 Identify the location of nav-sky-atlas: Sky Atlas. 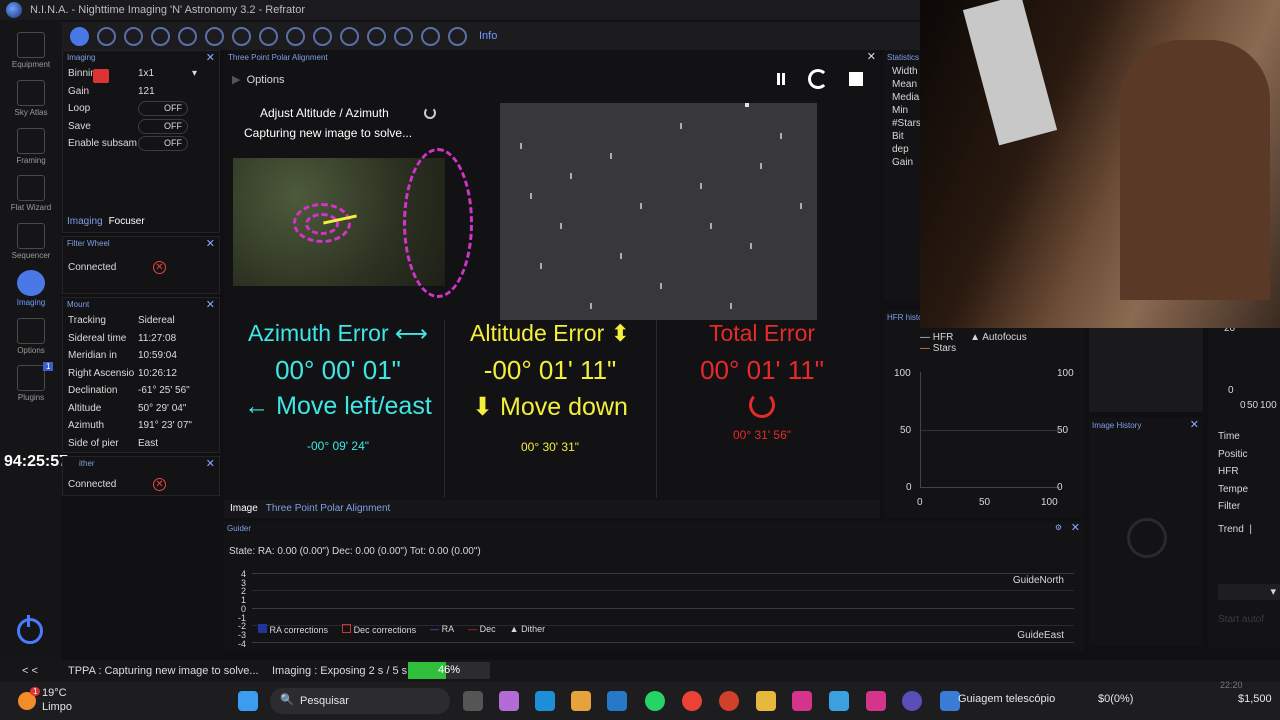
(31, 98).